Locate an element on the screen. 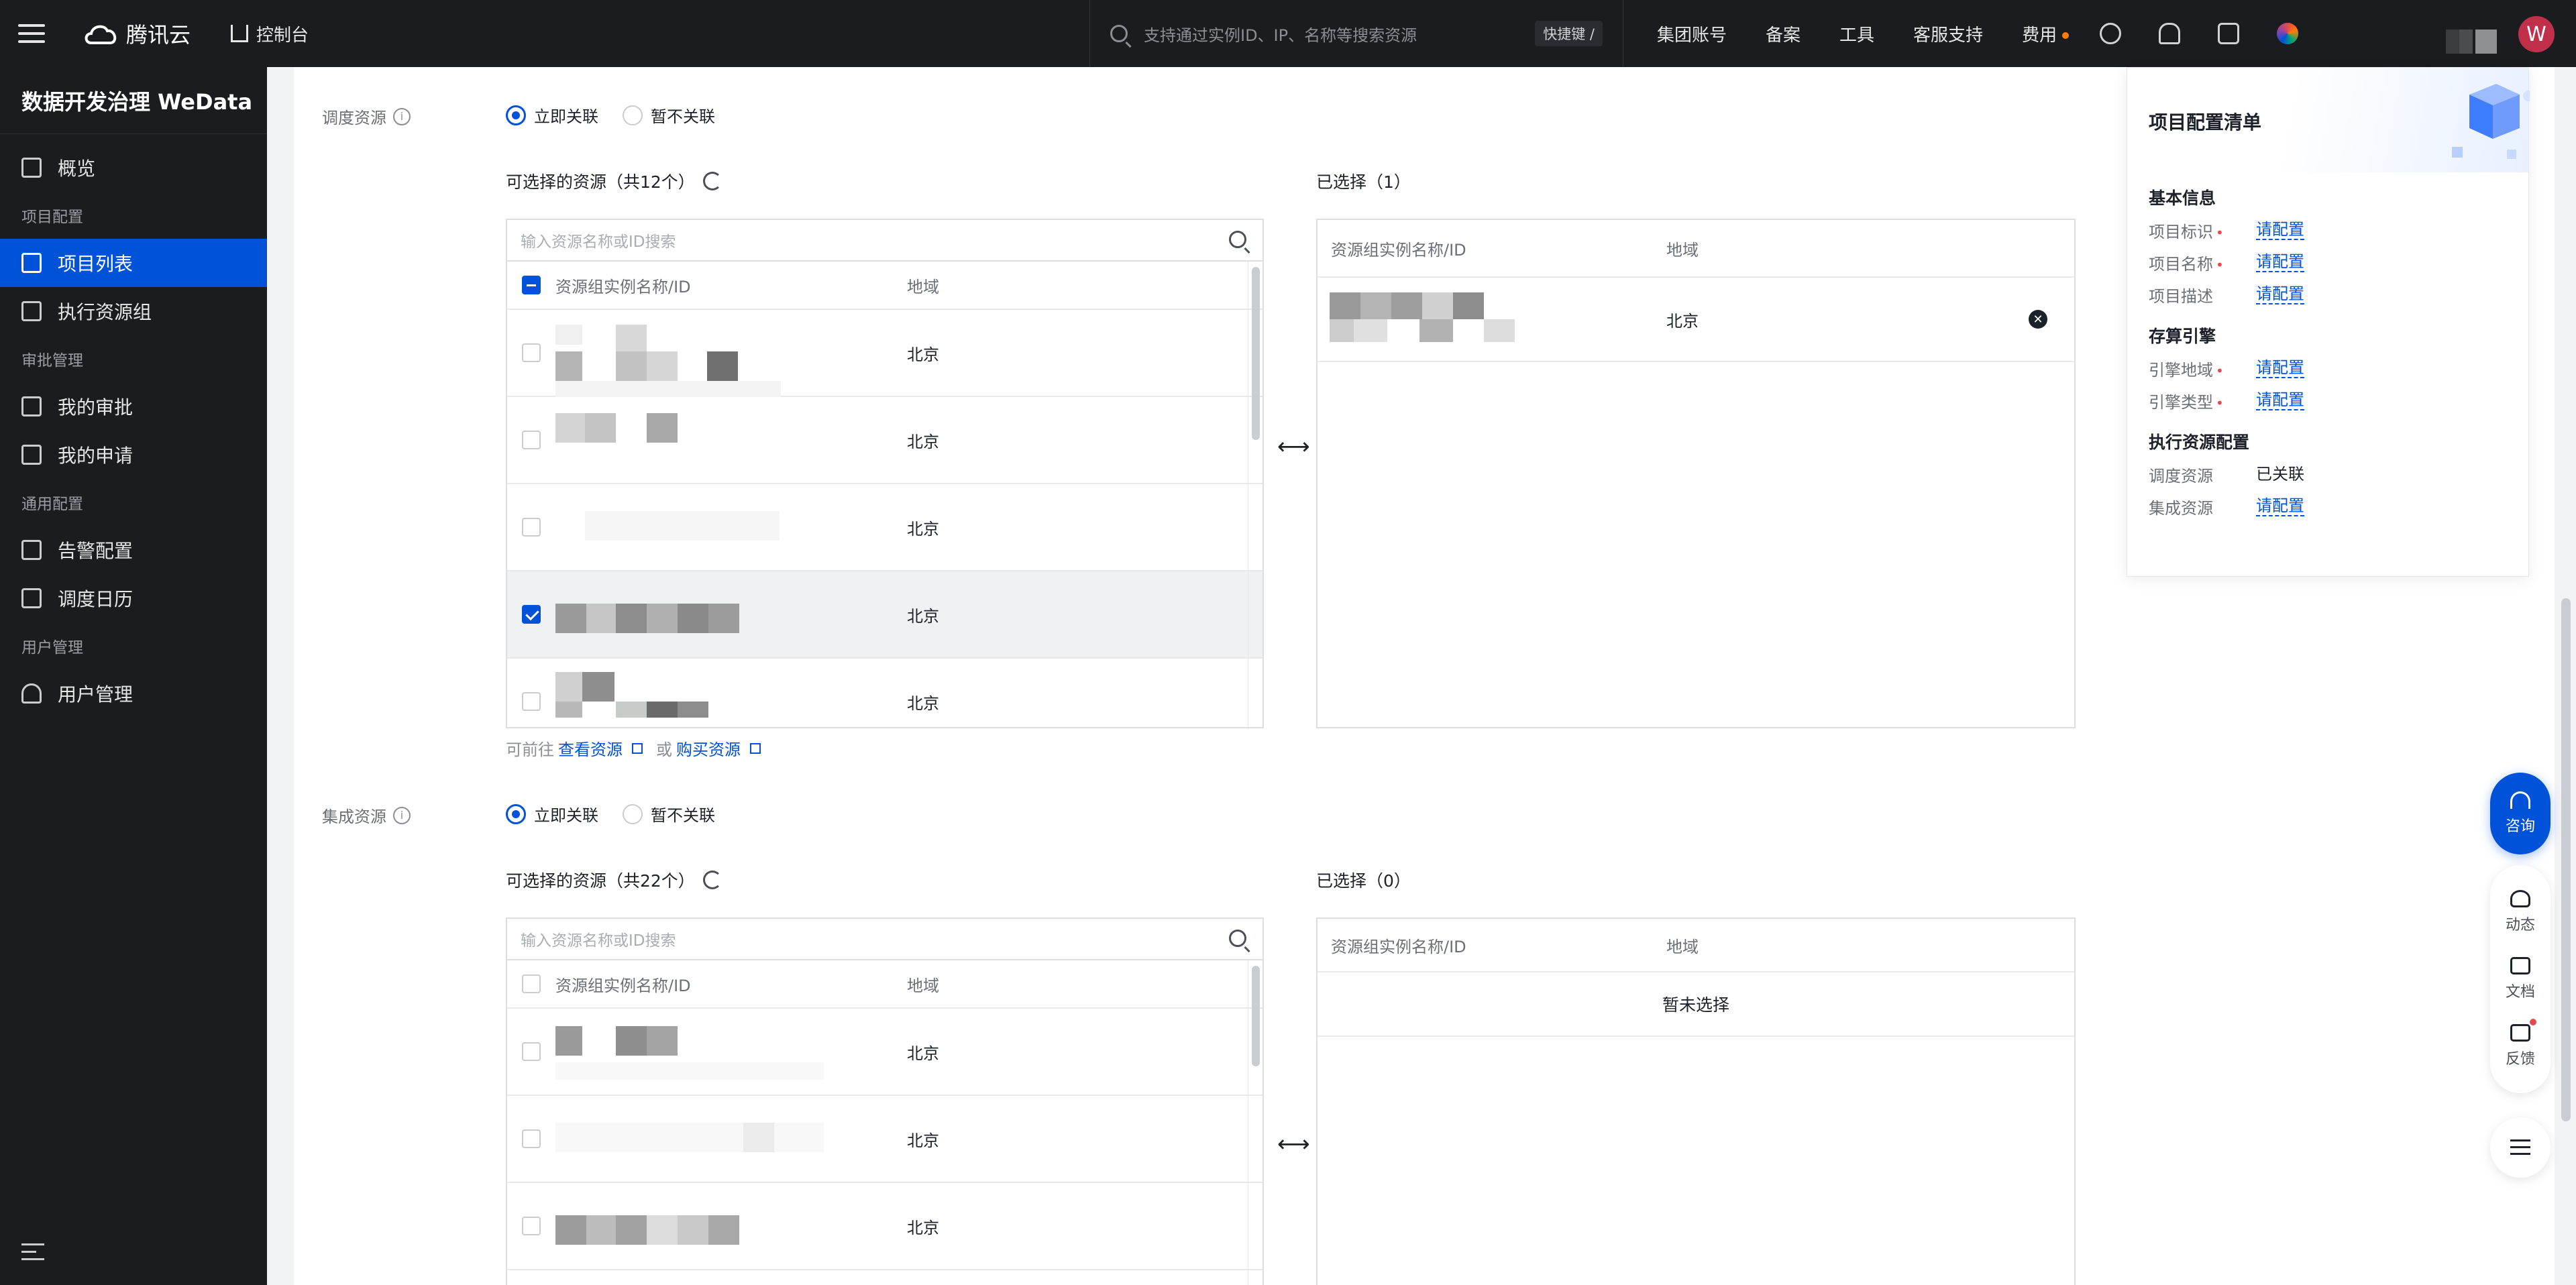 The height and width of the screenshot is (1285, 2576). top-icons is located at coordinates (2199, 33).